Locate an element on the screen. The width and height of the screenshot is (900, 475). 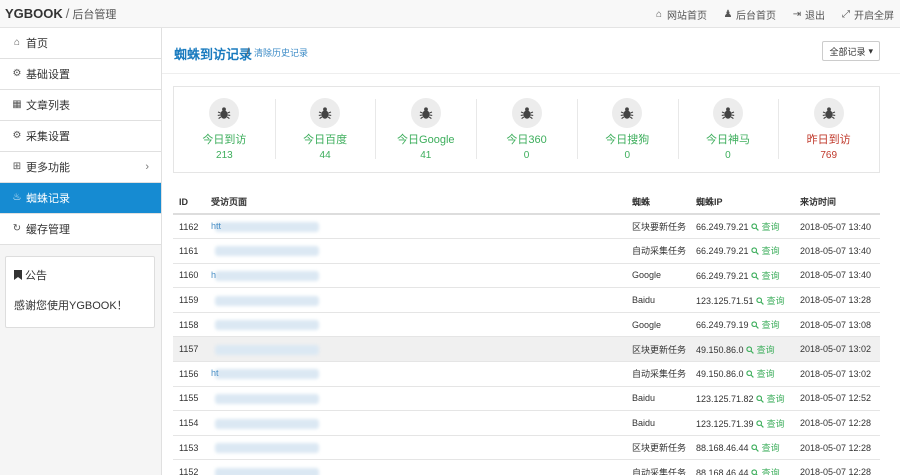
col-spider: 蜘蛛 is located at coordinates (658, 202).